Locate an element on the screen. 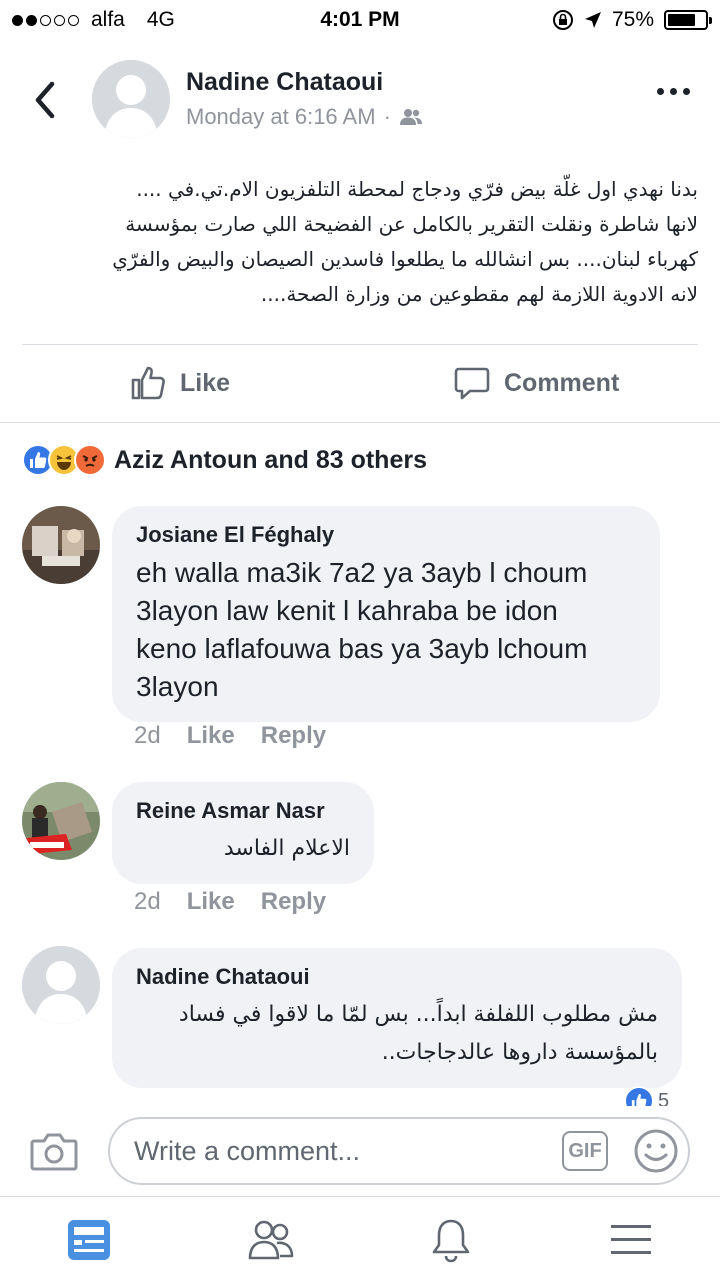 This screenshot has width=720, height=1280. comment-bubble-icon is located at coordinates (472, 383).